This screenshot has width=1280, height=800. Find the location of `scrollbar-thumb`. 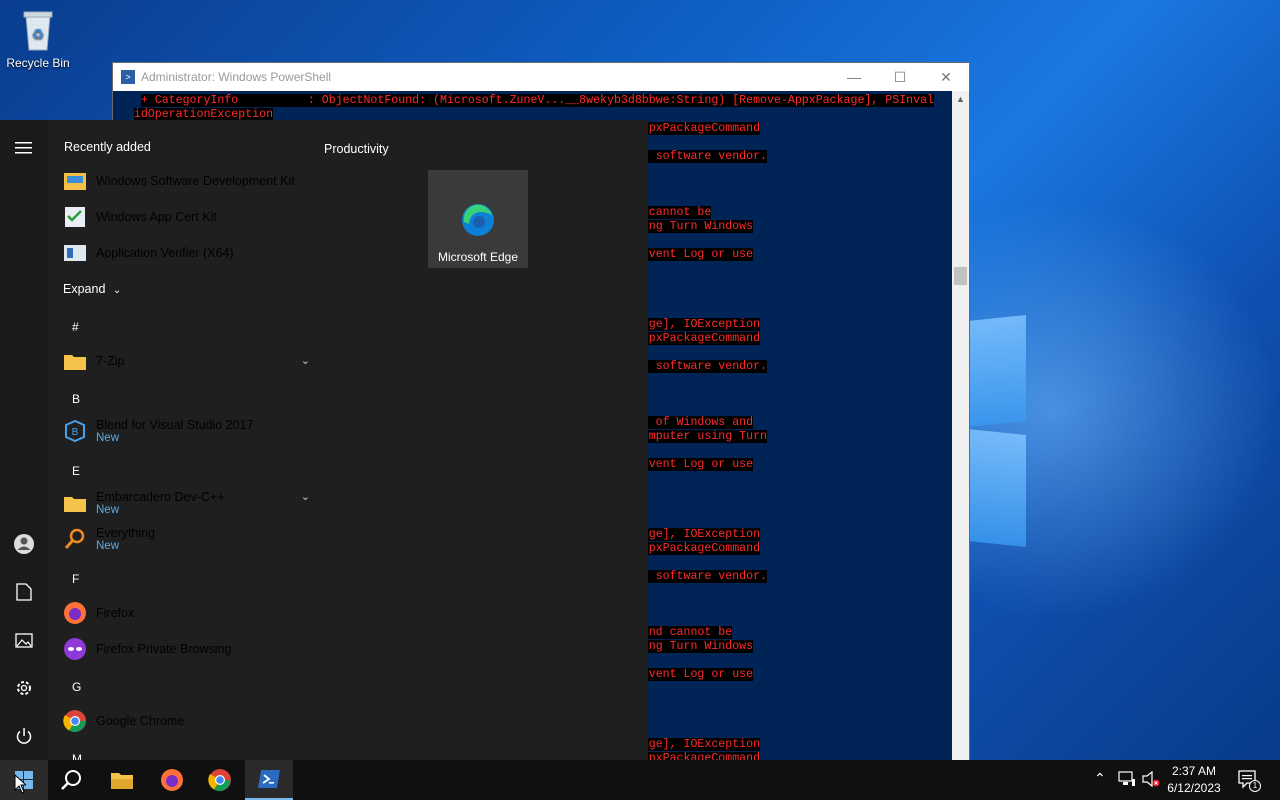

scrollbar-thumb is located at coordinates (960, 276).